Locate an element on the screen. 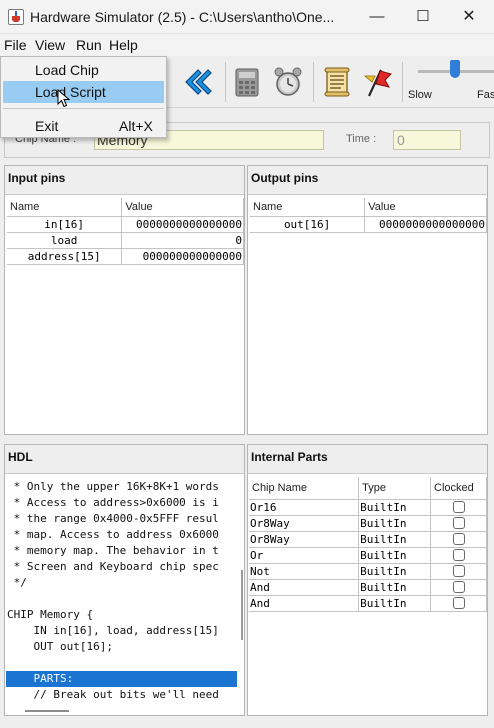 The height and width of the screenshot is (728, 494). menu-item-label: Load Chip is located at coordinates (67, 70).